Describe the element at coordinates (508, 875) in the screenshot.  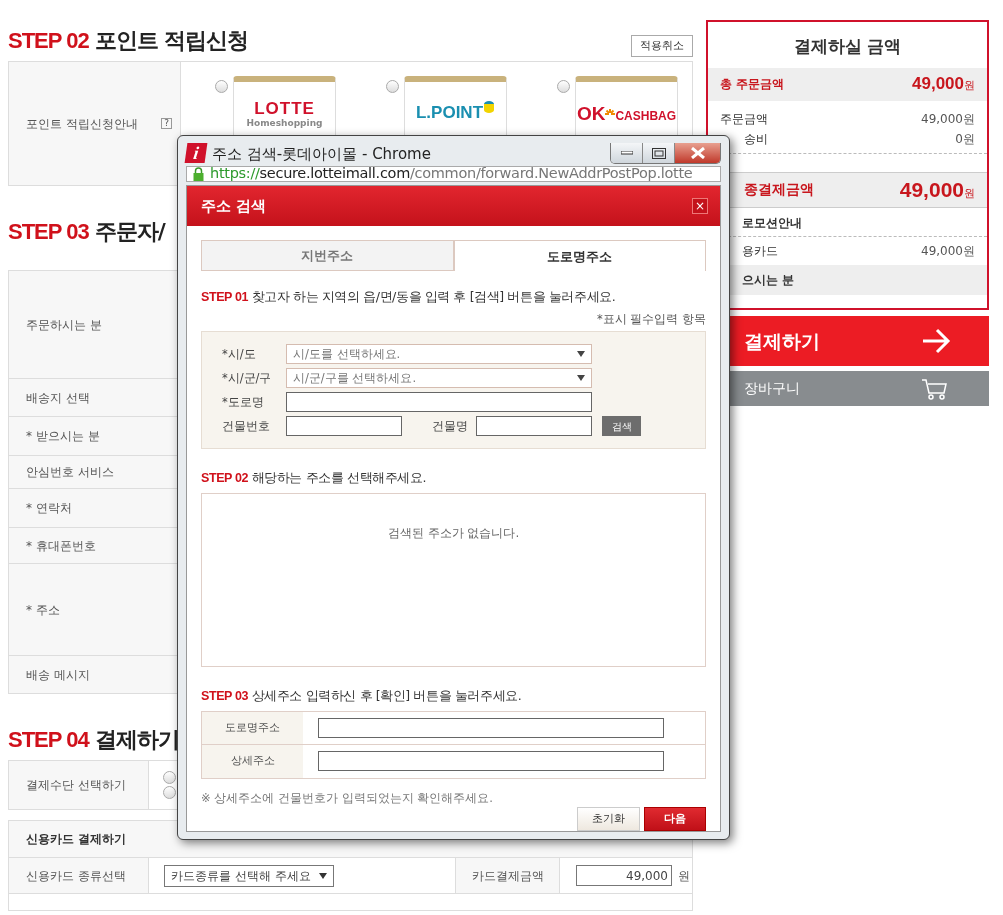
I see `form-label: 카드결제금액` at that location.